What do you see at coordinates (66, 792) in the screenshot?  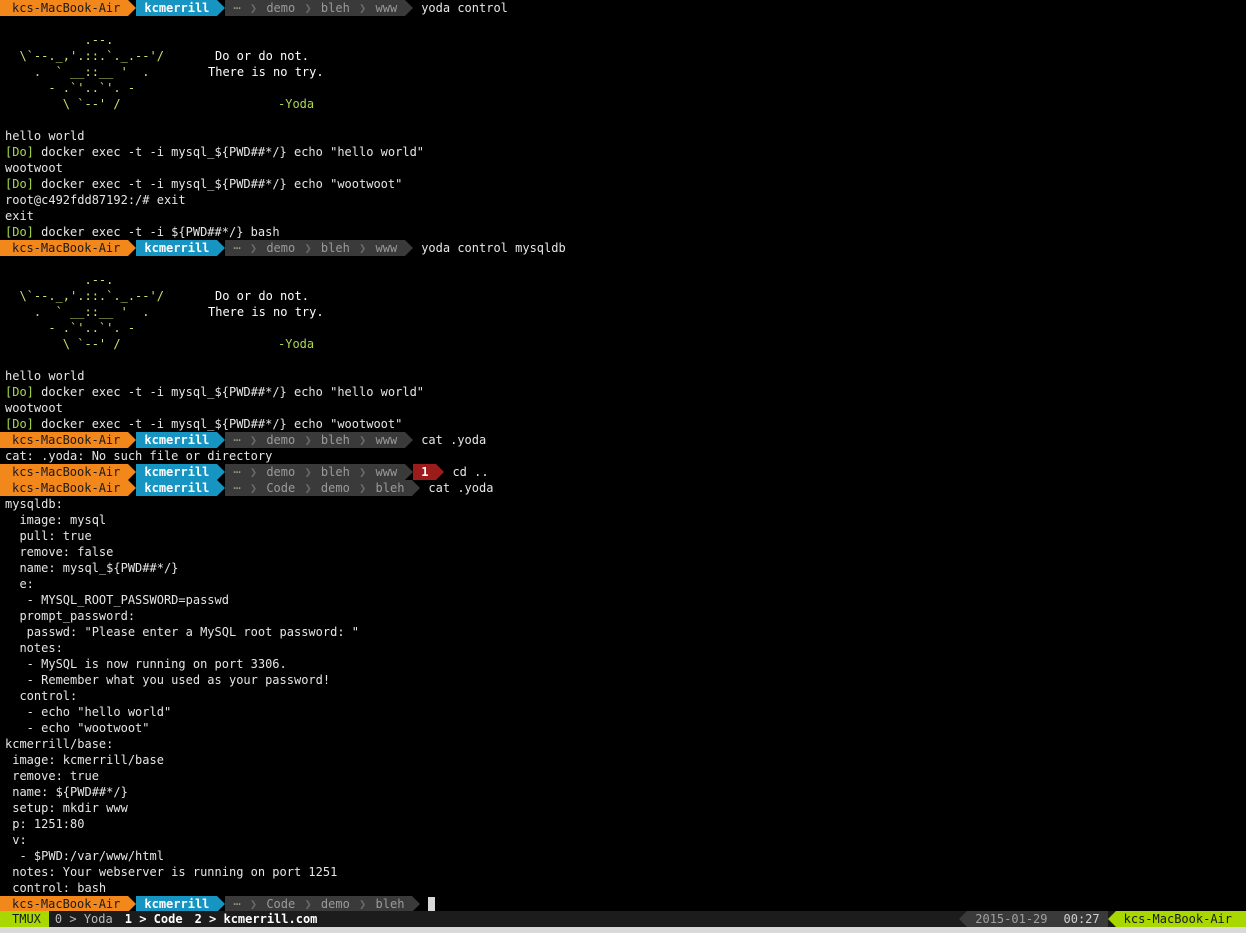 I see `yaml-line: name: ${PWD##*/}` at bounding box center [66, 792].